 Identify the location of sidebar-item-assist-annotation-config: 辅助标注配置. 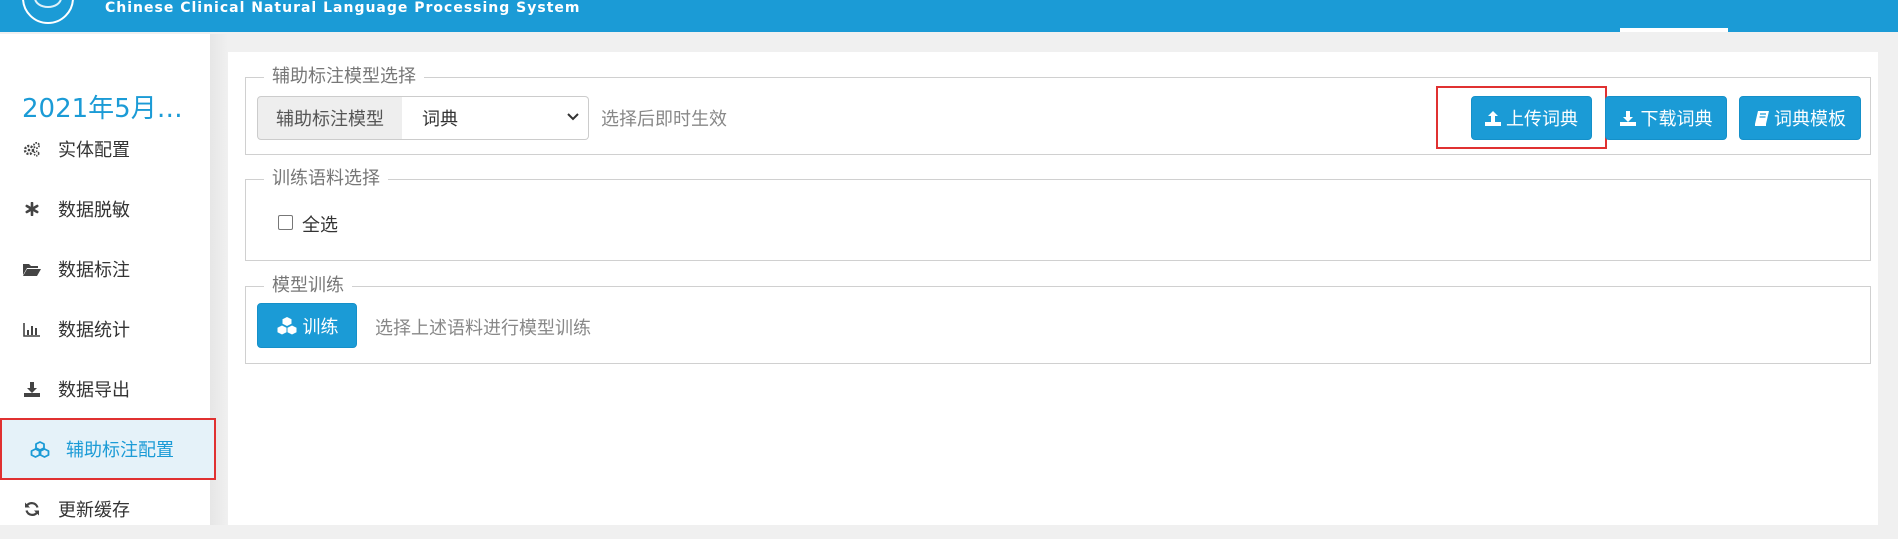
(108, 449).